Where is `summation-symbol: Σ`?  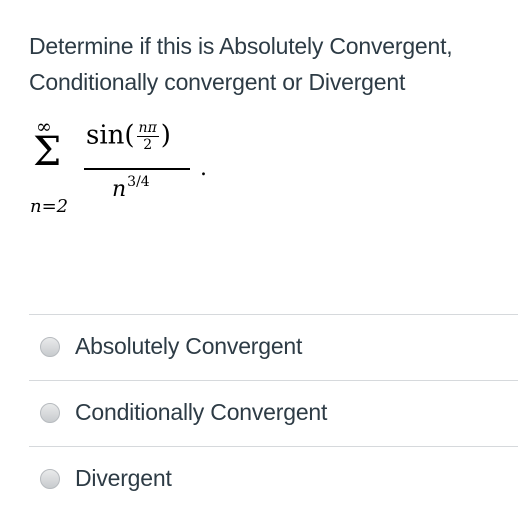 summation-symbol: Σ is located at coordinates (47, 152).